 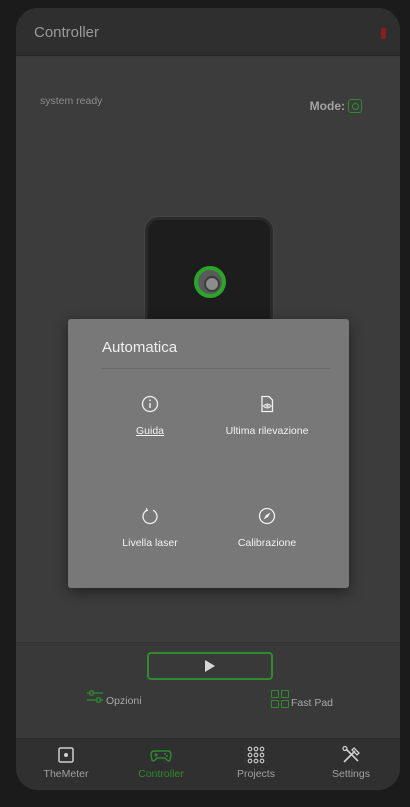 I want to click on page-title: Controller, so click(x=67, y=32).